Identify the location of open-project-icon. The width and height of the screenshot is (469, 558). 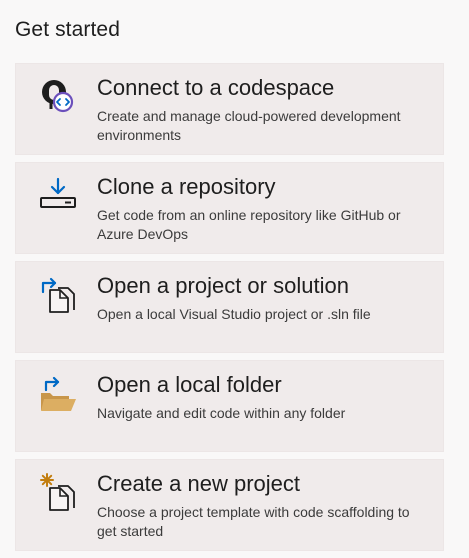
(58, 294).